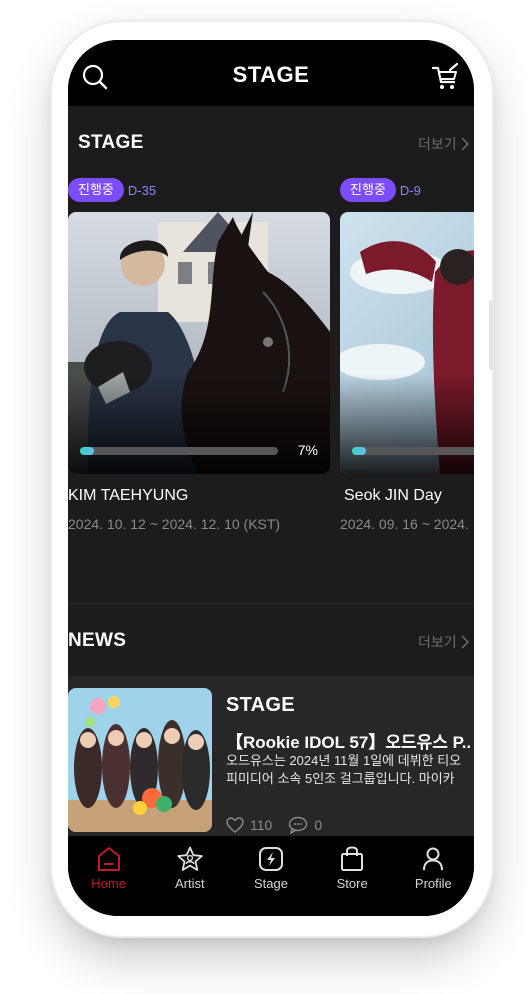  What do you see at coordinates (190, 858) in the screenshot?
I see `star-icon` at bounding box center [190, 858].